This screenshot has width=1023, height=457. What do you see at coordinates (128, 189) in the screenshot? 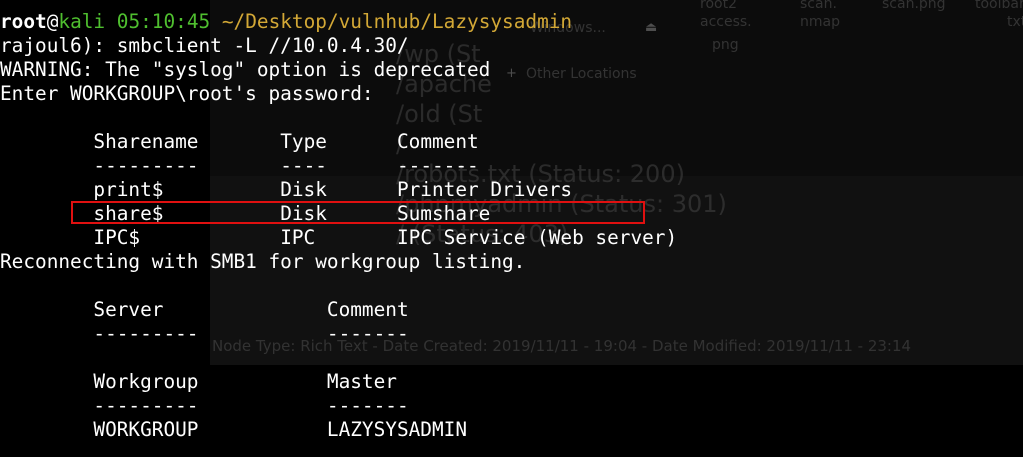
I see `share-name: print$` at bounding box center [128, 189].